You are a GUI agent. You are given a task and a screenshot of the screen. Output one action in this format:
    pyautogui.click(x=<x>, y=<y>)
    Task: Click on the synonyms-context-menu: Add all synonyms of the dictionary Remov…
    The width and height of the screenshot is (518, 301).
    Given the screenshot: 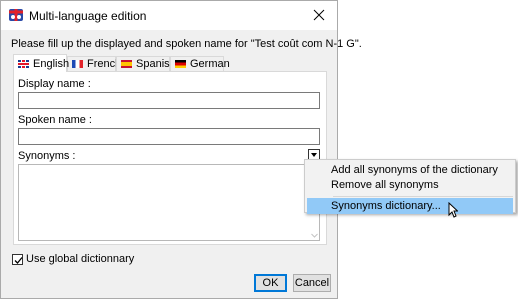 What is the action you would take?
    pyautogui.click(x=410, y=186)
    